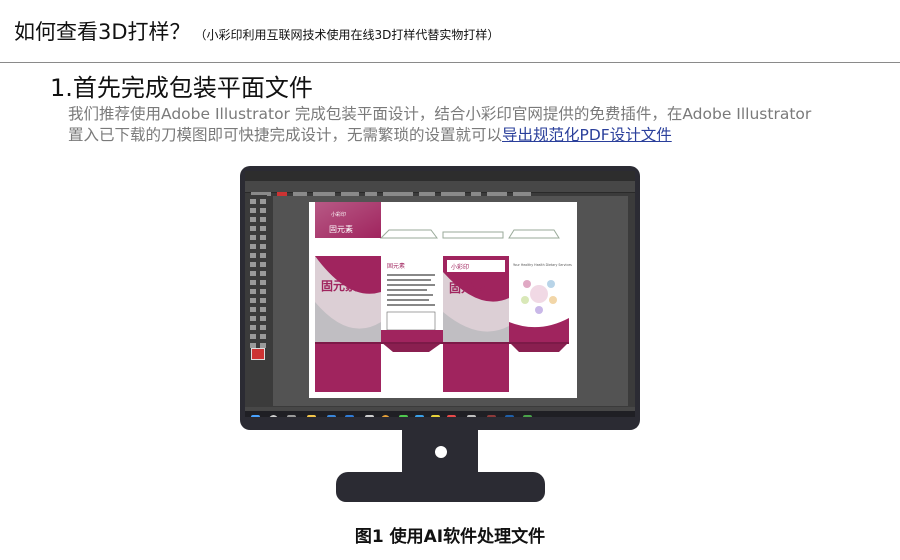 The width and height of the screenshot is (900, 560). Describe the element at coordinates (467, 287) in the screenshot. I see `front-product-name-2: 固元素` at that location.